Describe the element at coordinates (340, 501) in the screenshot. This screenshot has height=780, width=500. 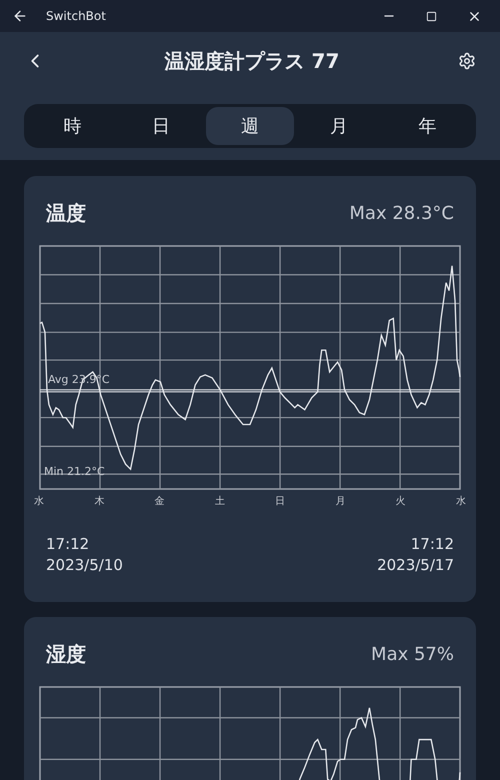
I see `axis-label: 月` at that location.